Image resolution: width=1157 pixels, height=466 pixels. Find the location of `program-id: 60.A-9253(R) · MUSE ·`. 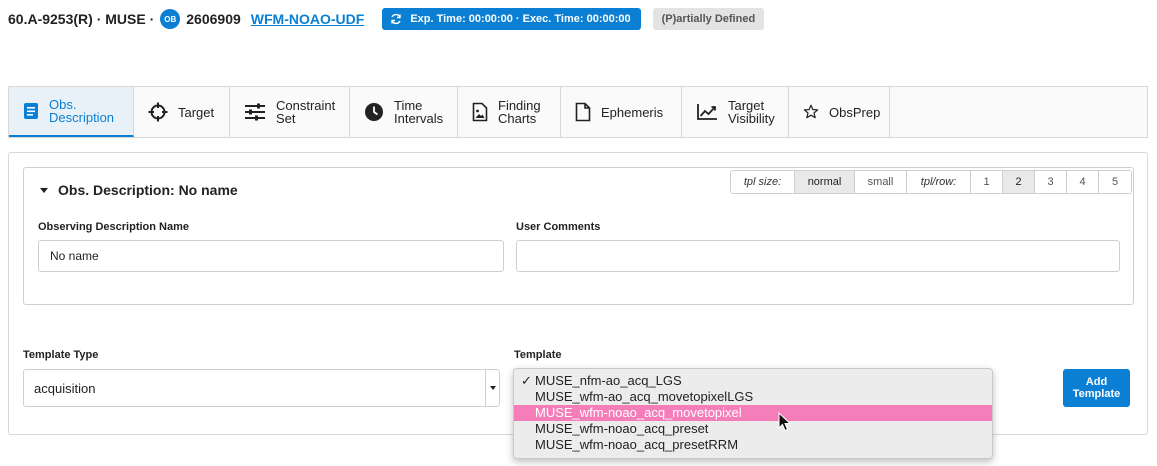

program-id: 60.A-9253(R) · MUSE · is located at coordinates (81, 19).